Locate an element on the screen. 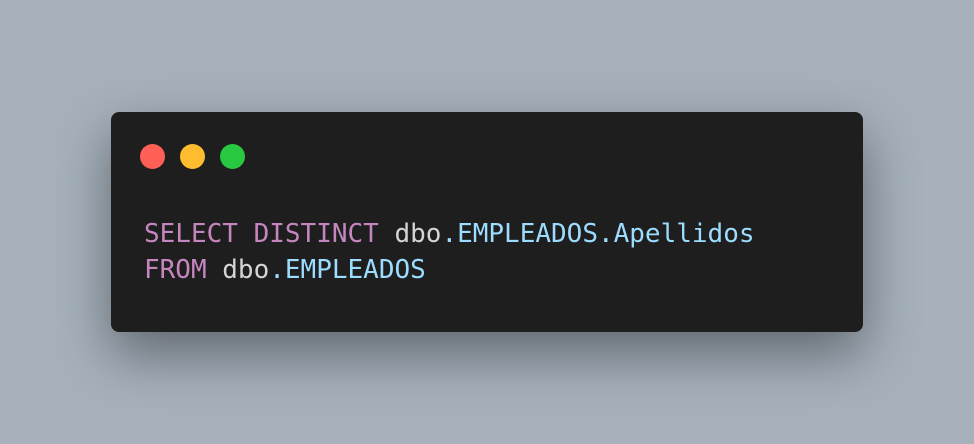 The image size is (974, 444). table-reference: .EMPLEADOS is located at coordinates (347, 270).